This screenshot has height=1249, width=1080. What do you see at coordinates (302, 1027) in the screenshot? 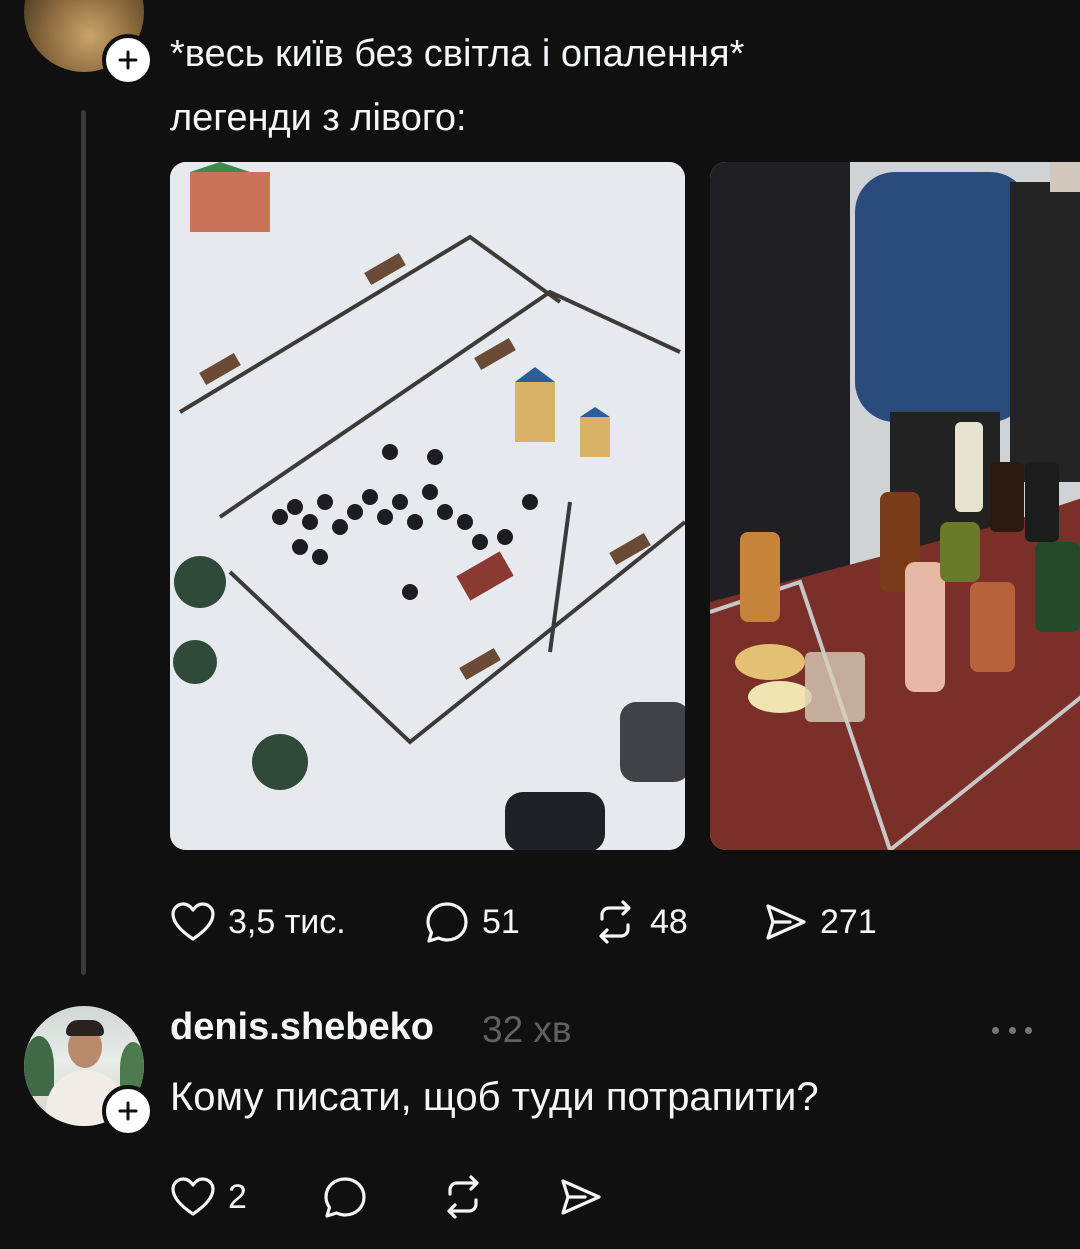
I see `reply-username: denis.shebeko` at bounding box center [302, 1027].